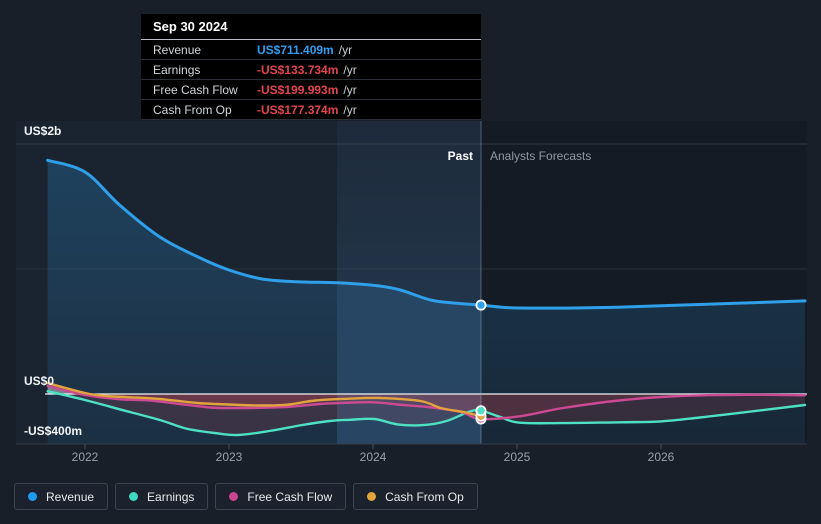 The image size is (821, 524). What do you see at coordinates (177, 49) in the screenshot?
I see `tooltip-label: Revenue` at bounding box center [177, 49].